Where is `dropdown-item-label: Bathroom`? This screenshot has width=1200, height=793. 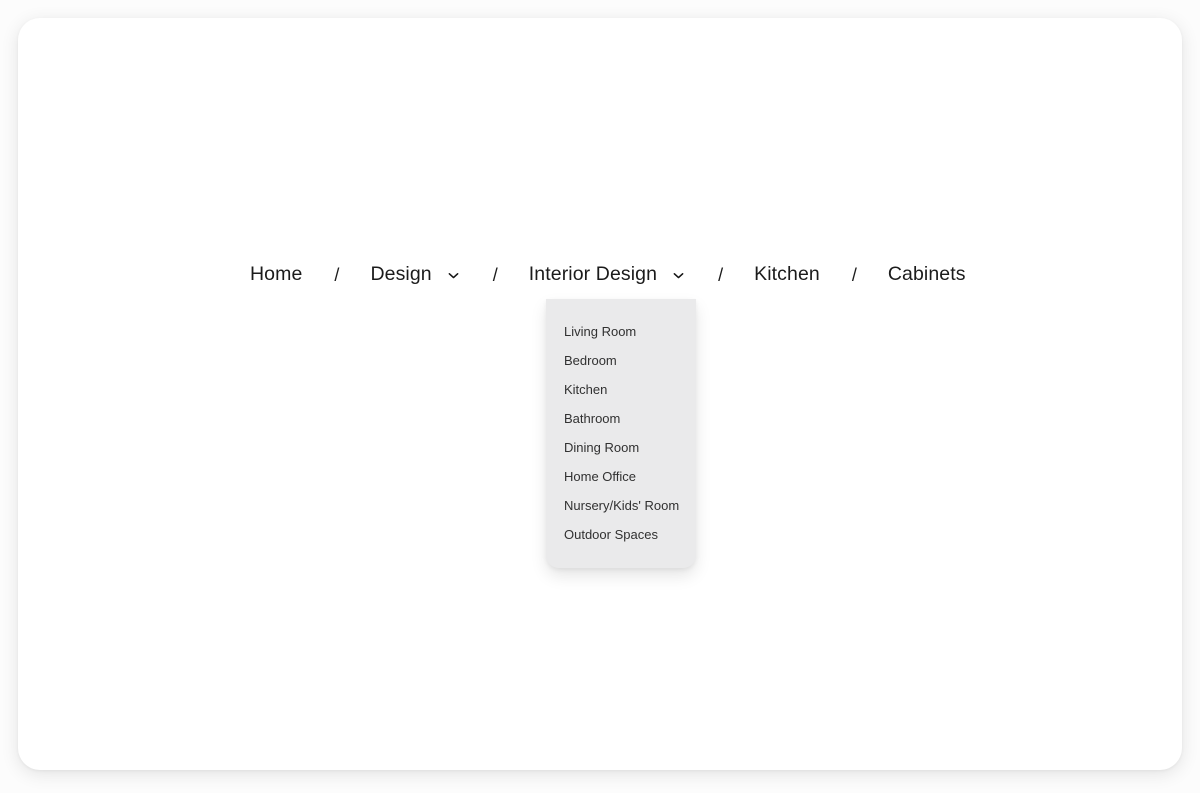
dropdown-item-label: Bathroom is located at coordinates (592, 418).